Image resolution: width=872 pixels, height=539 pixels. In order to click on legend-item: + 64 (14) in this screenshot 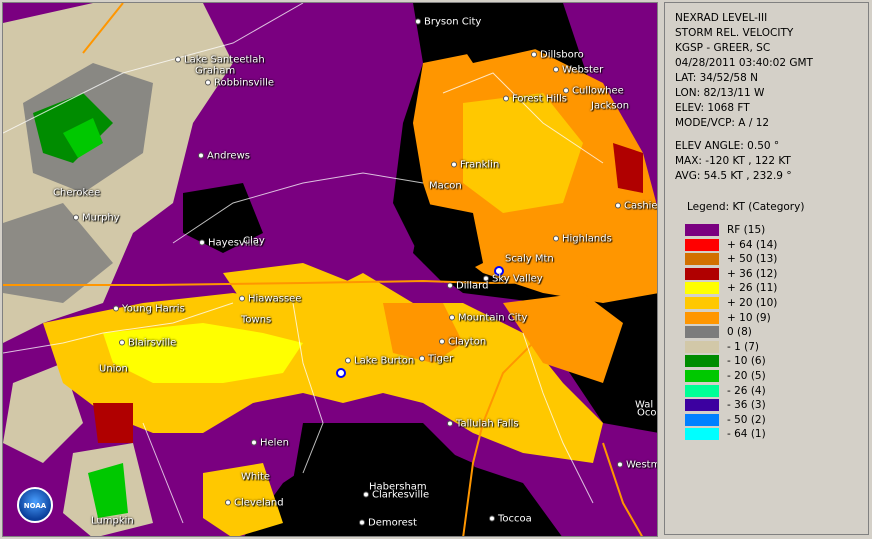, I will do `click(775, 245)`.